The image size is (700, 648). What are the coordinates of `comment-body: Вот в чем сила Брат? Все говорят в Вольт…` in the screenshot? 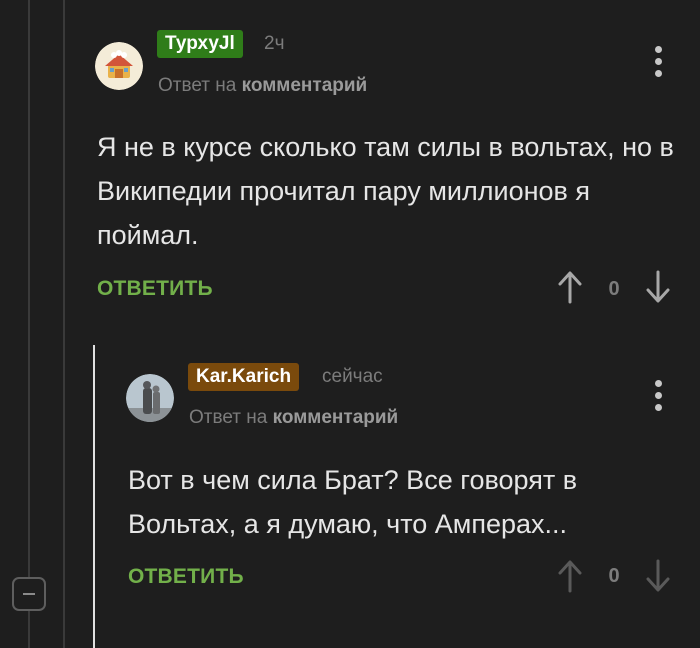 It's located at (353, 502).